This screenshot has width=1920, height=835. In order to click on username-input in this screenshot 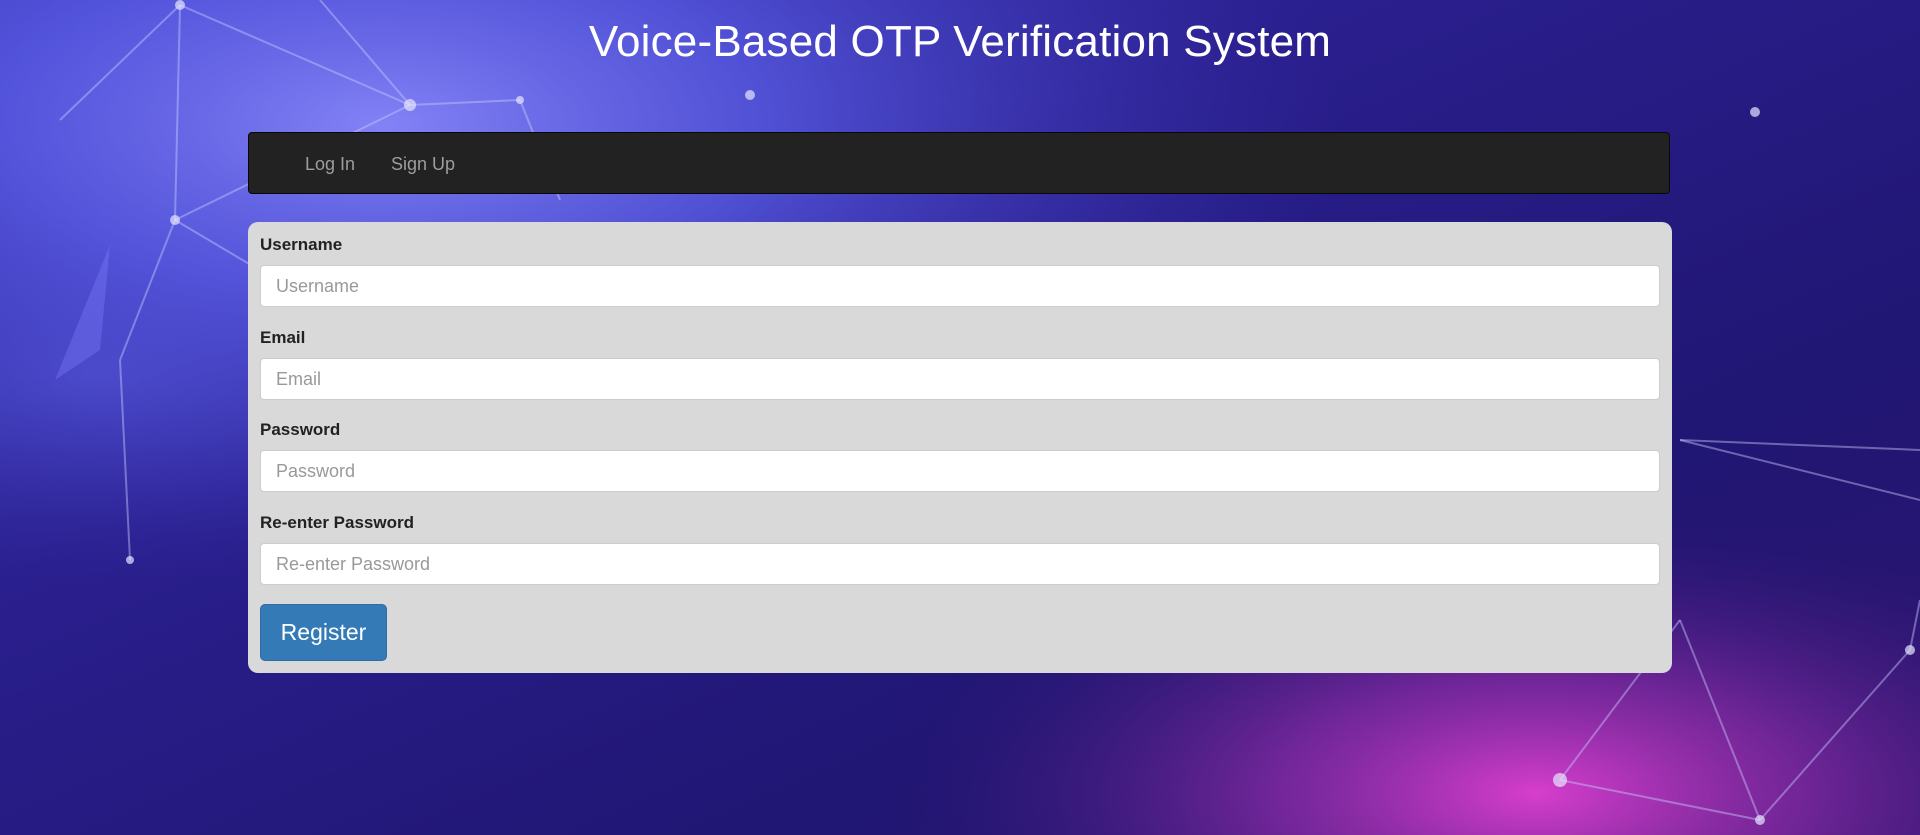, I will do `click(960, 286)`.